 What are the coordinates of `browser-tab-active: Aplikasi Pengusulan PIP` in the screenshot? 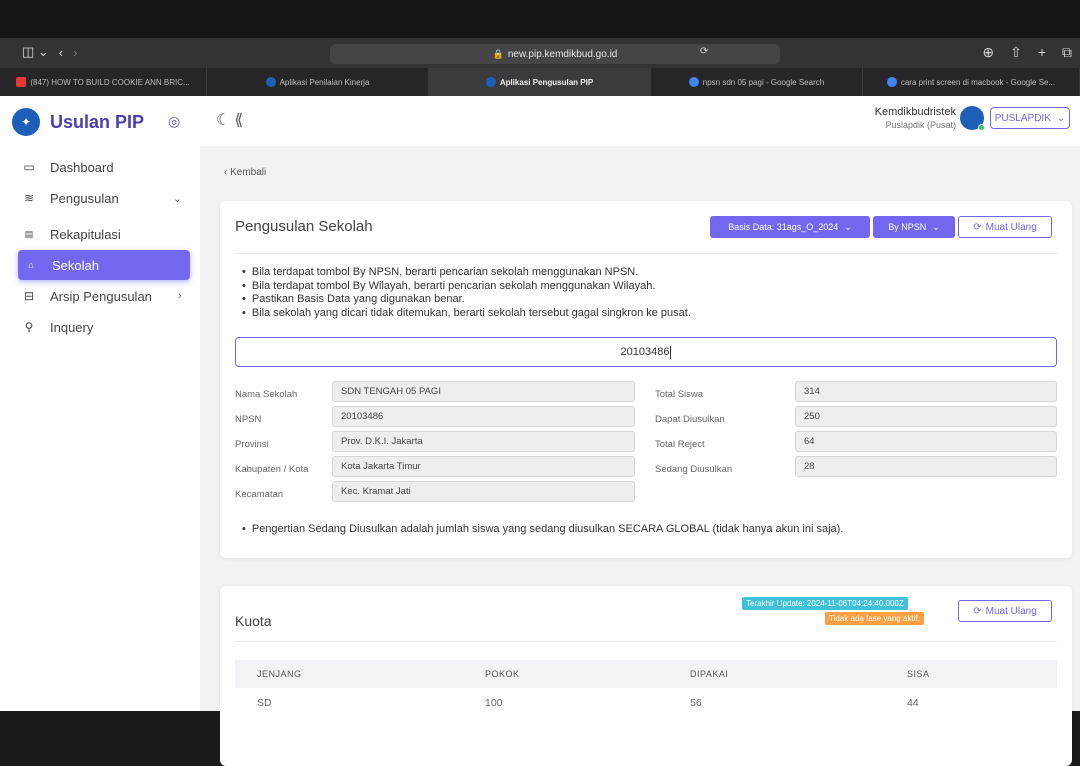 It's located at (540, 82).